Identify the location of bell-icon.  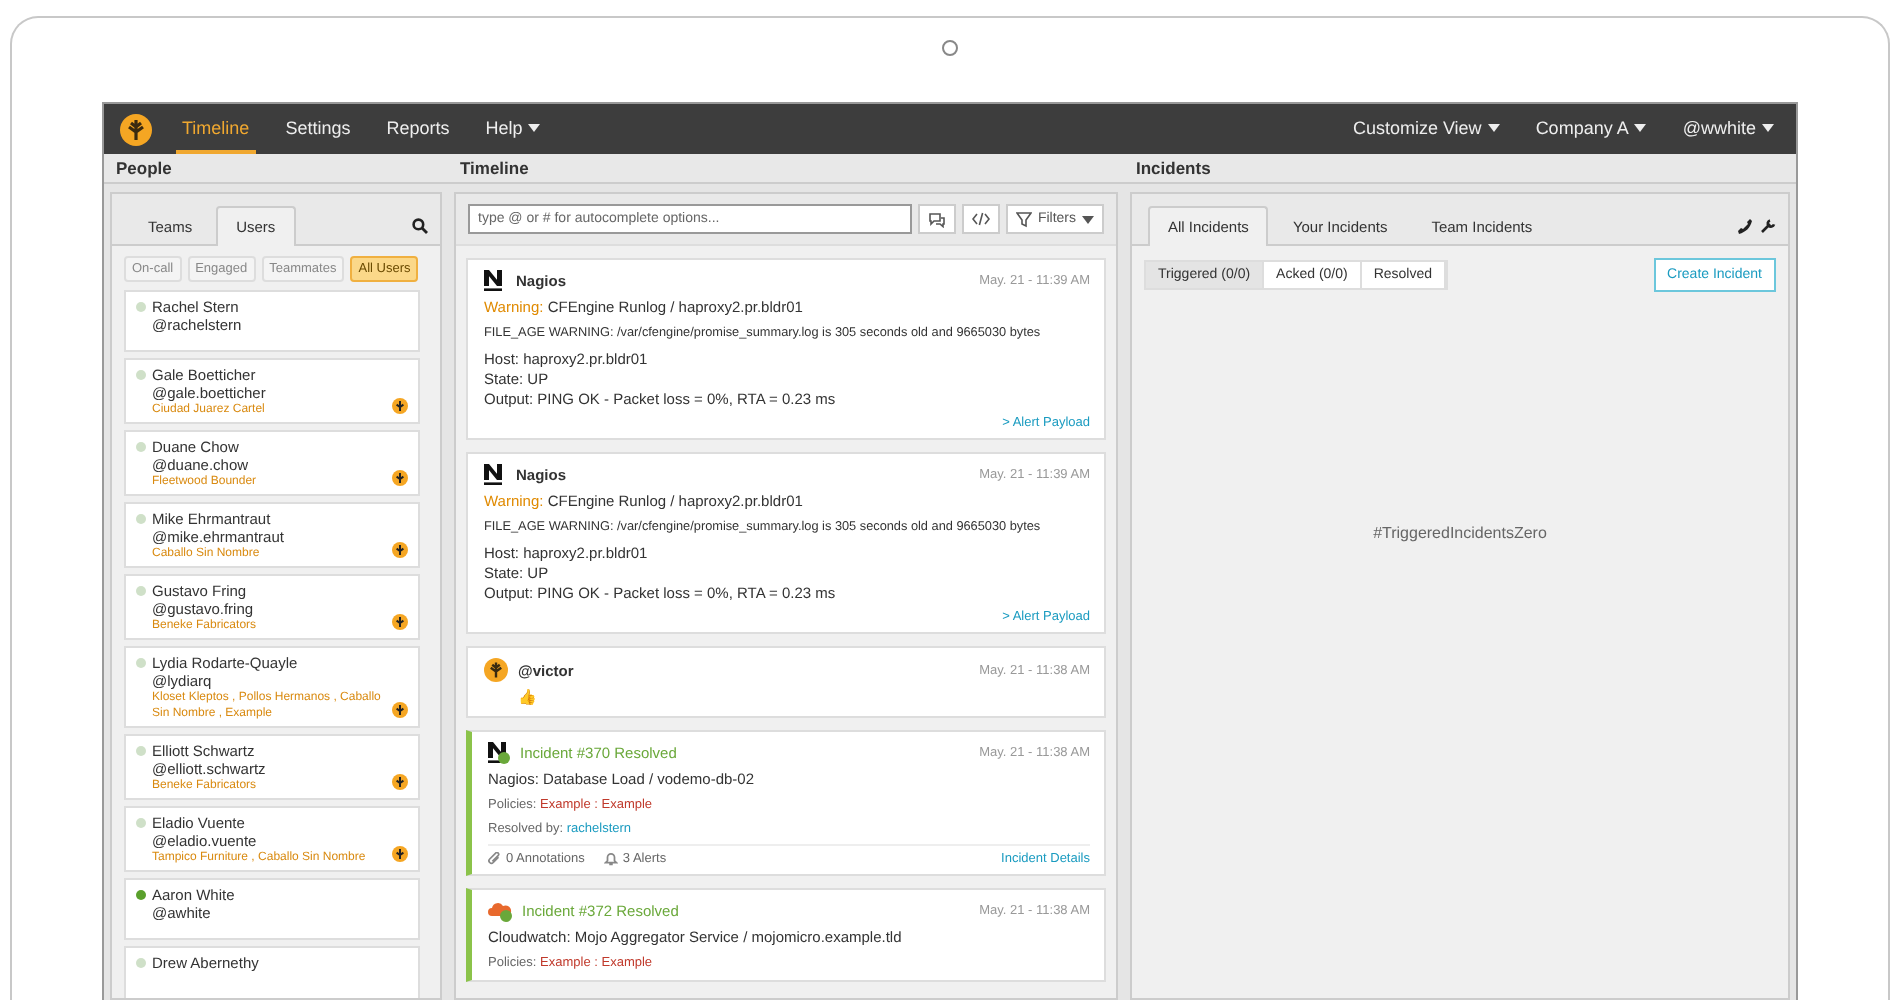
(611, 859).